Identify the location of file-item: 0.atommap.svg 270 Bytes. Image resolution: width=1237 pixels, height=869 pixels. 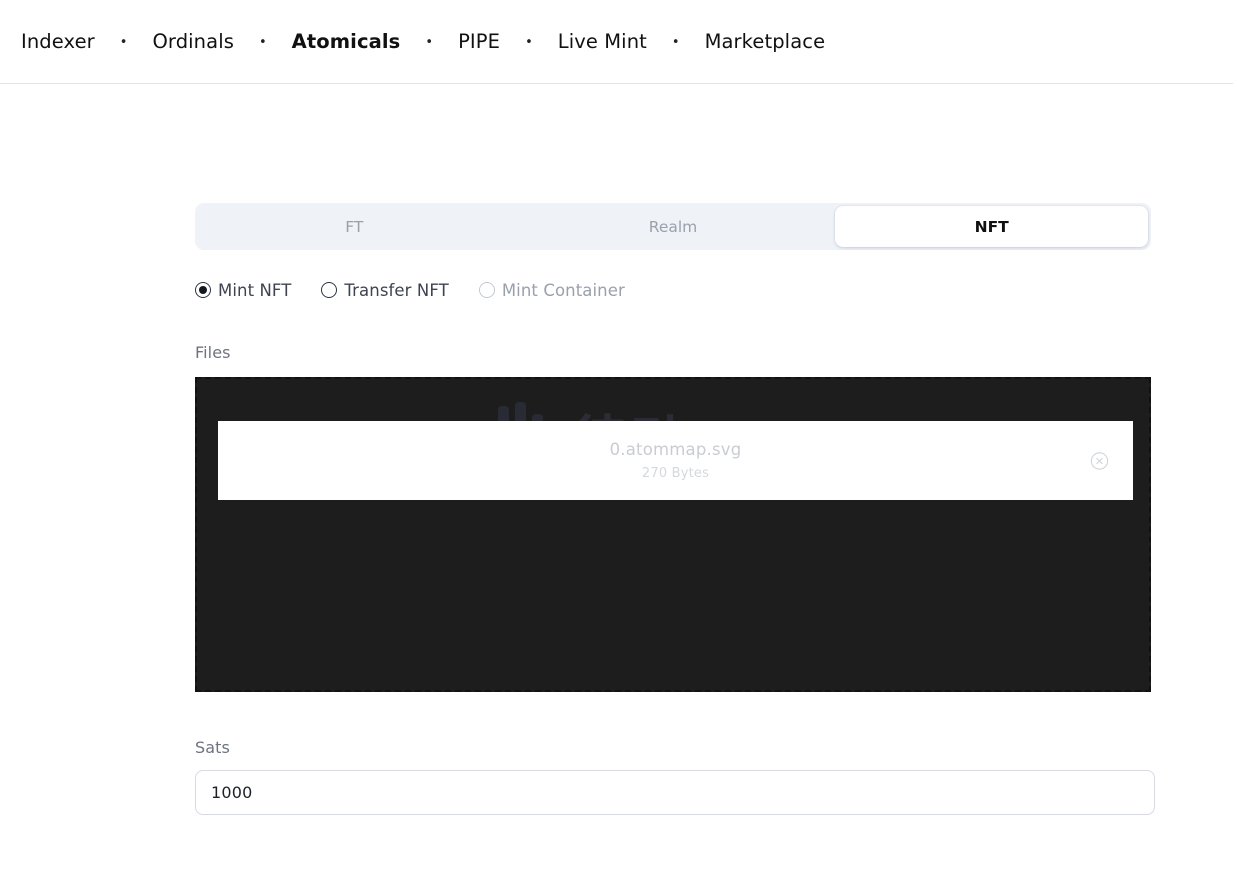
(675, 460).